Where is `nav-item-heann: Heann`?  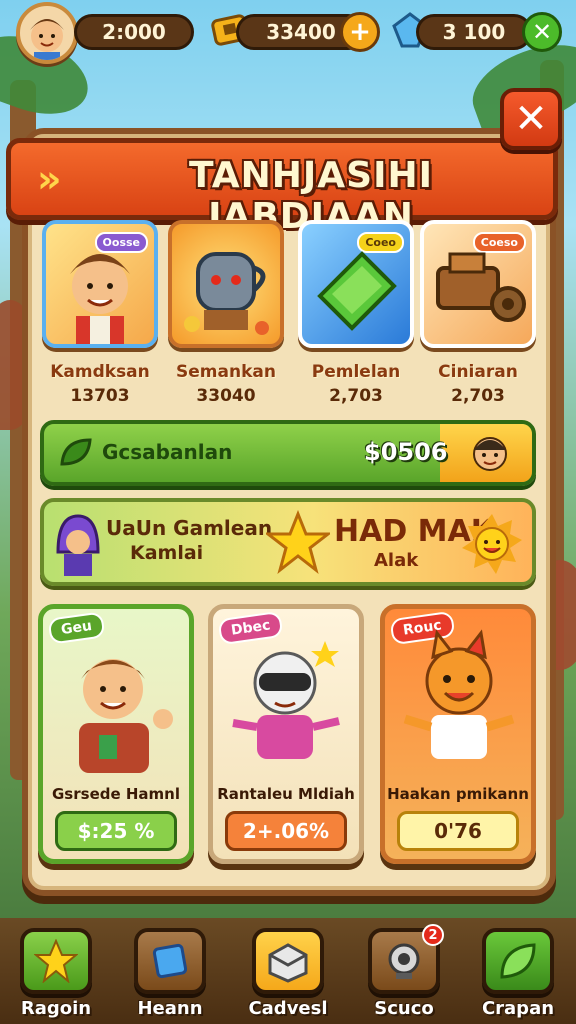
nav-item-heann: Heann is located at coordinates (170, 973).